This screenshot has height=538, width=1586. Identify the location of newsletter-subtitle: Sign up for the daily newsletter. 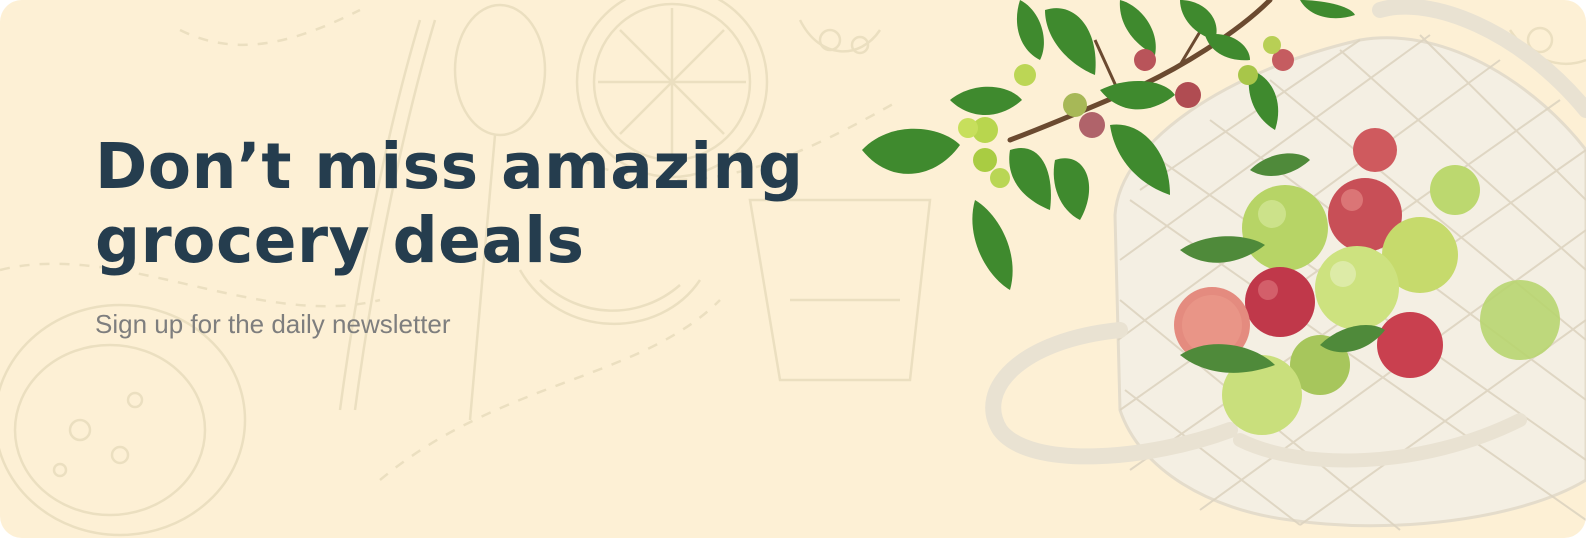
(273, 324).